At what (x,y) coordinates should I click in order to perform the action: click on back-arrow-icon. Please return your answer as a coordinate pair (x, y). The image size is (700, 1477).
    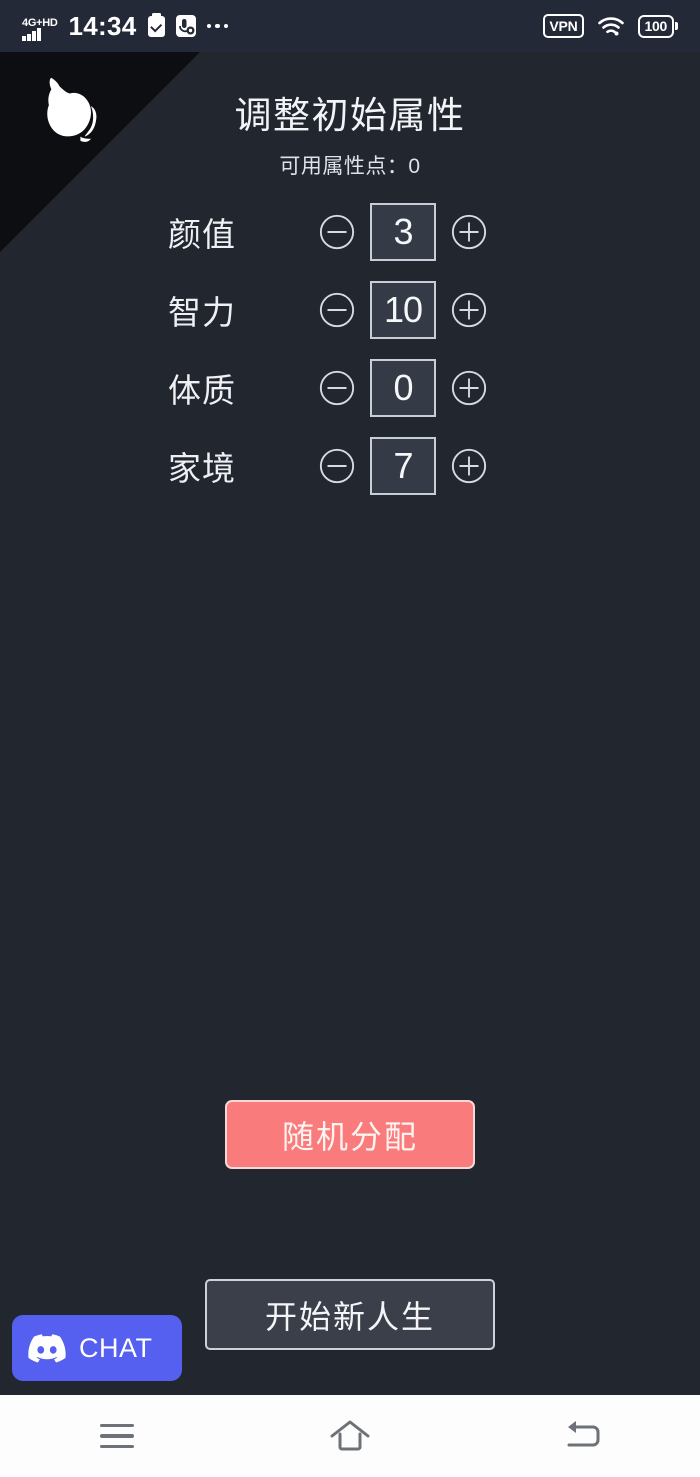
    Looking at the image, I should click on (583, 1434).